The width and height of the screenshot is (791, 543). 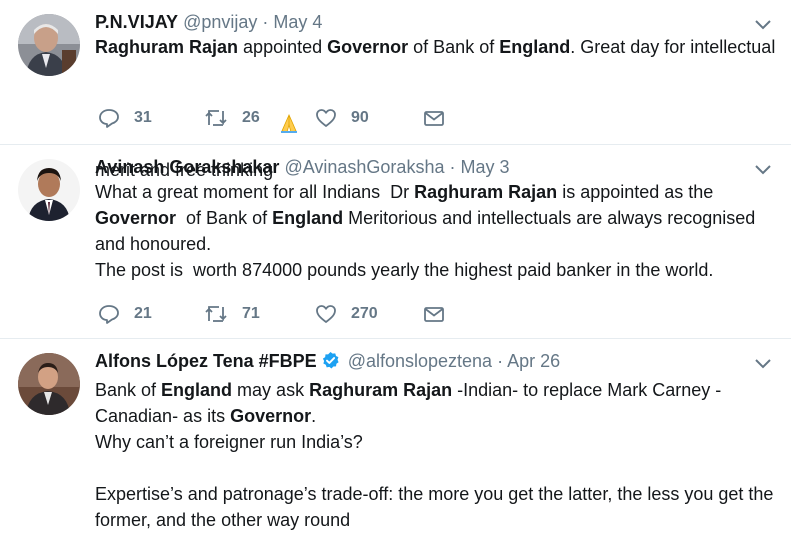 What do you see at coordinates (271, 390) in the screenshot?
I see `tweet-text-segment: may ask` at bounding box center [271, 390].